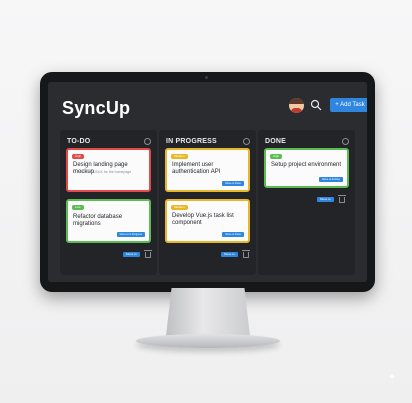  What do you see at coordinates (96, 108) in the screenshot?
I see `app-title: SyncUp` at bounding box center [96, 108].